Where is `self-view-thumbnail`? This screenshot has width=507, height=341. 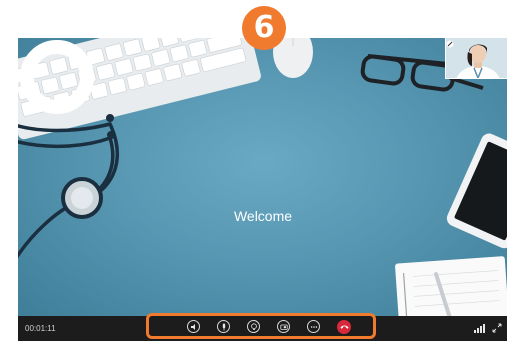
self-view-thumbnail is located at coordinates (476, 58).